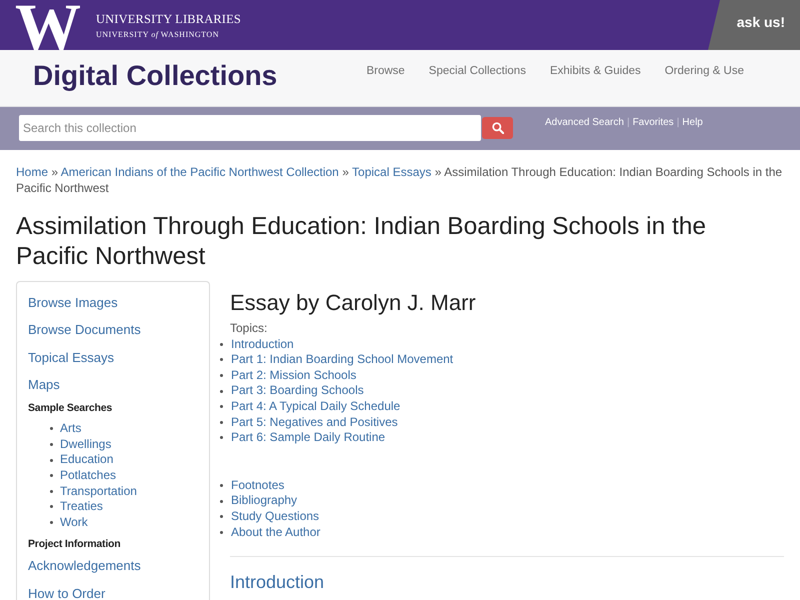  What do you see at coordinates (264, 501) in the screenshot?
I see `essay-link: Bibliography` at bounding box center [264, 501].